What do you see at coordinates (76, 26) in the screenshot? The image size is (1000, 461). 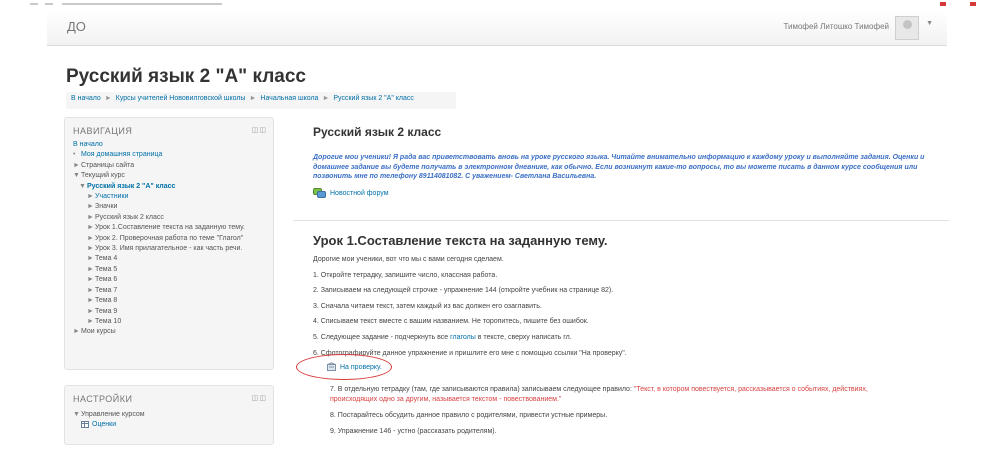 I see `site-brand-link: ДО` at bounding box center [76, 26].